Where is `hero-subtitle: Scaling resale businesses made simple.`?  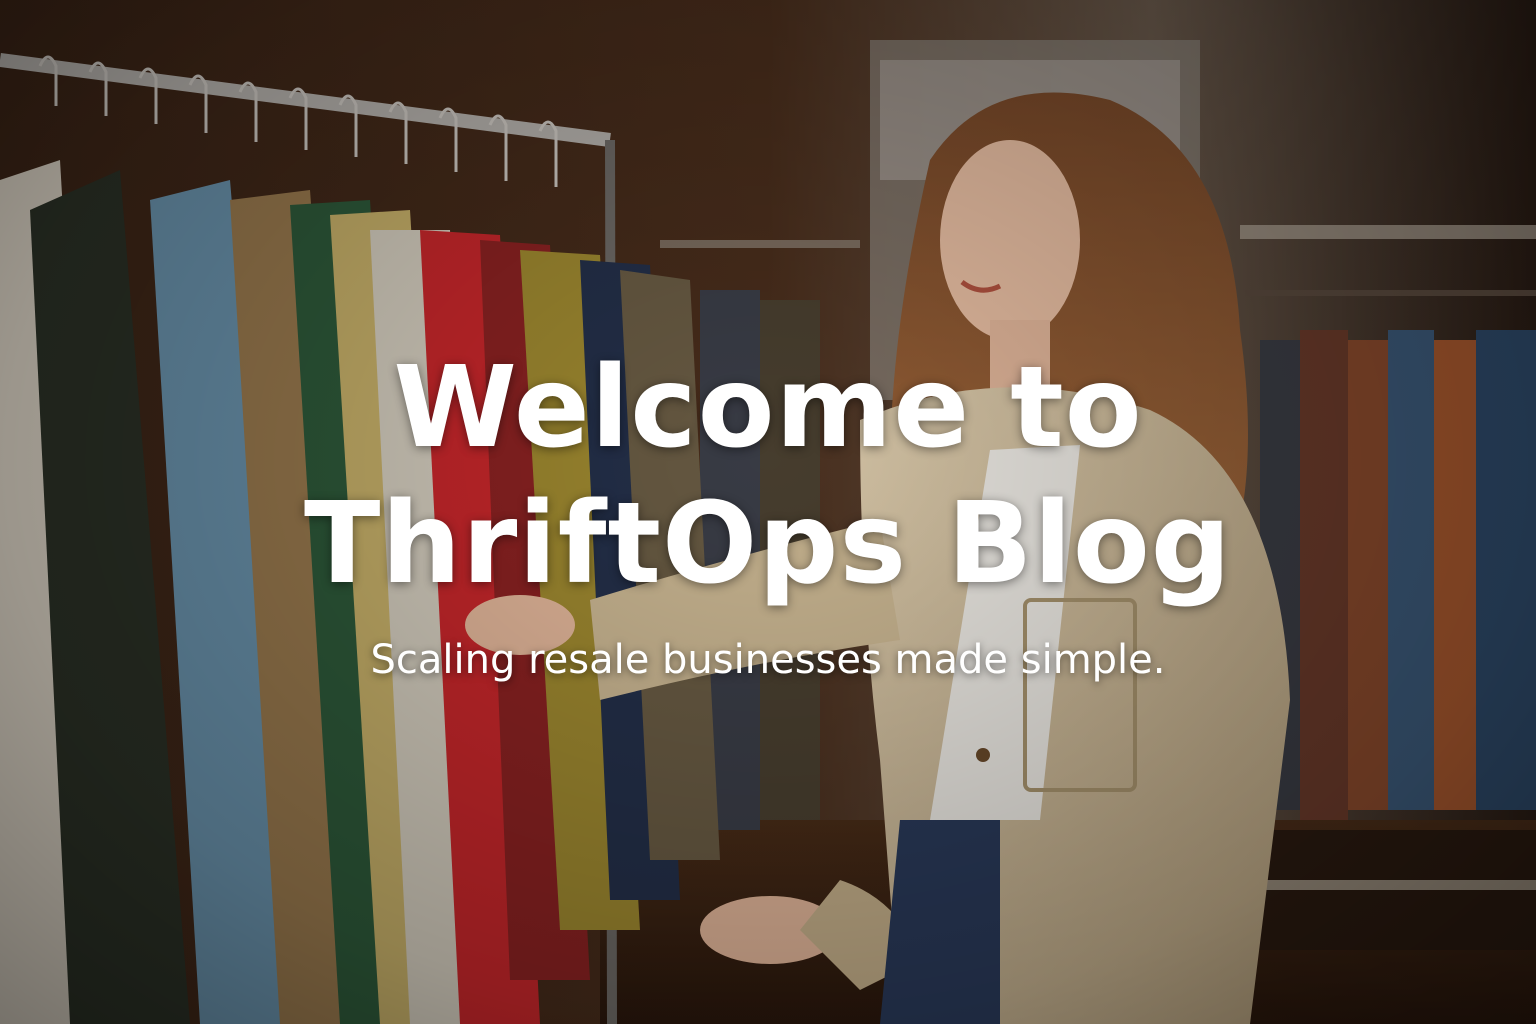 hero-subtitle: Scaling resale businesses made simple. is located at coordinates (768, 660).